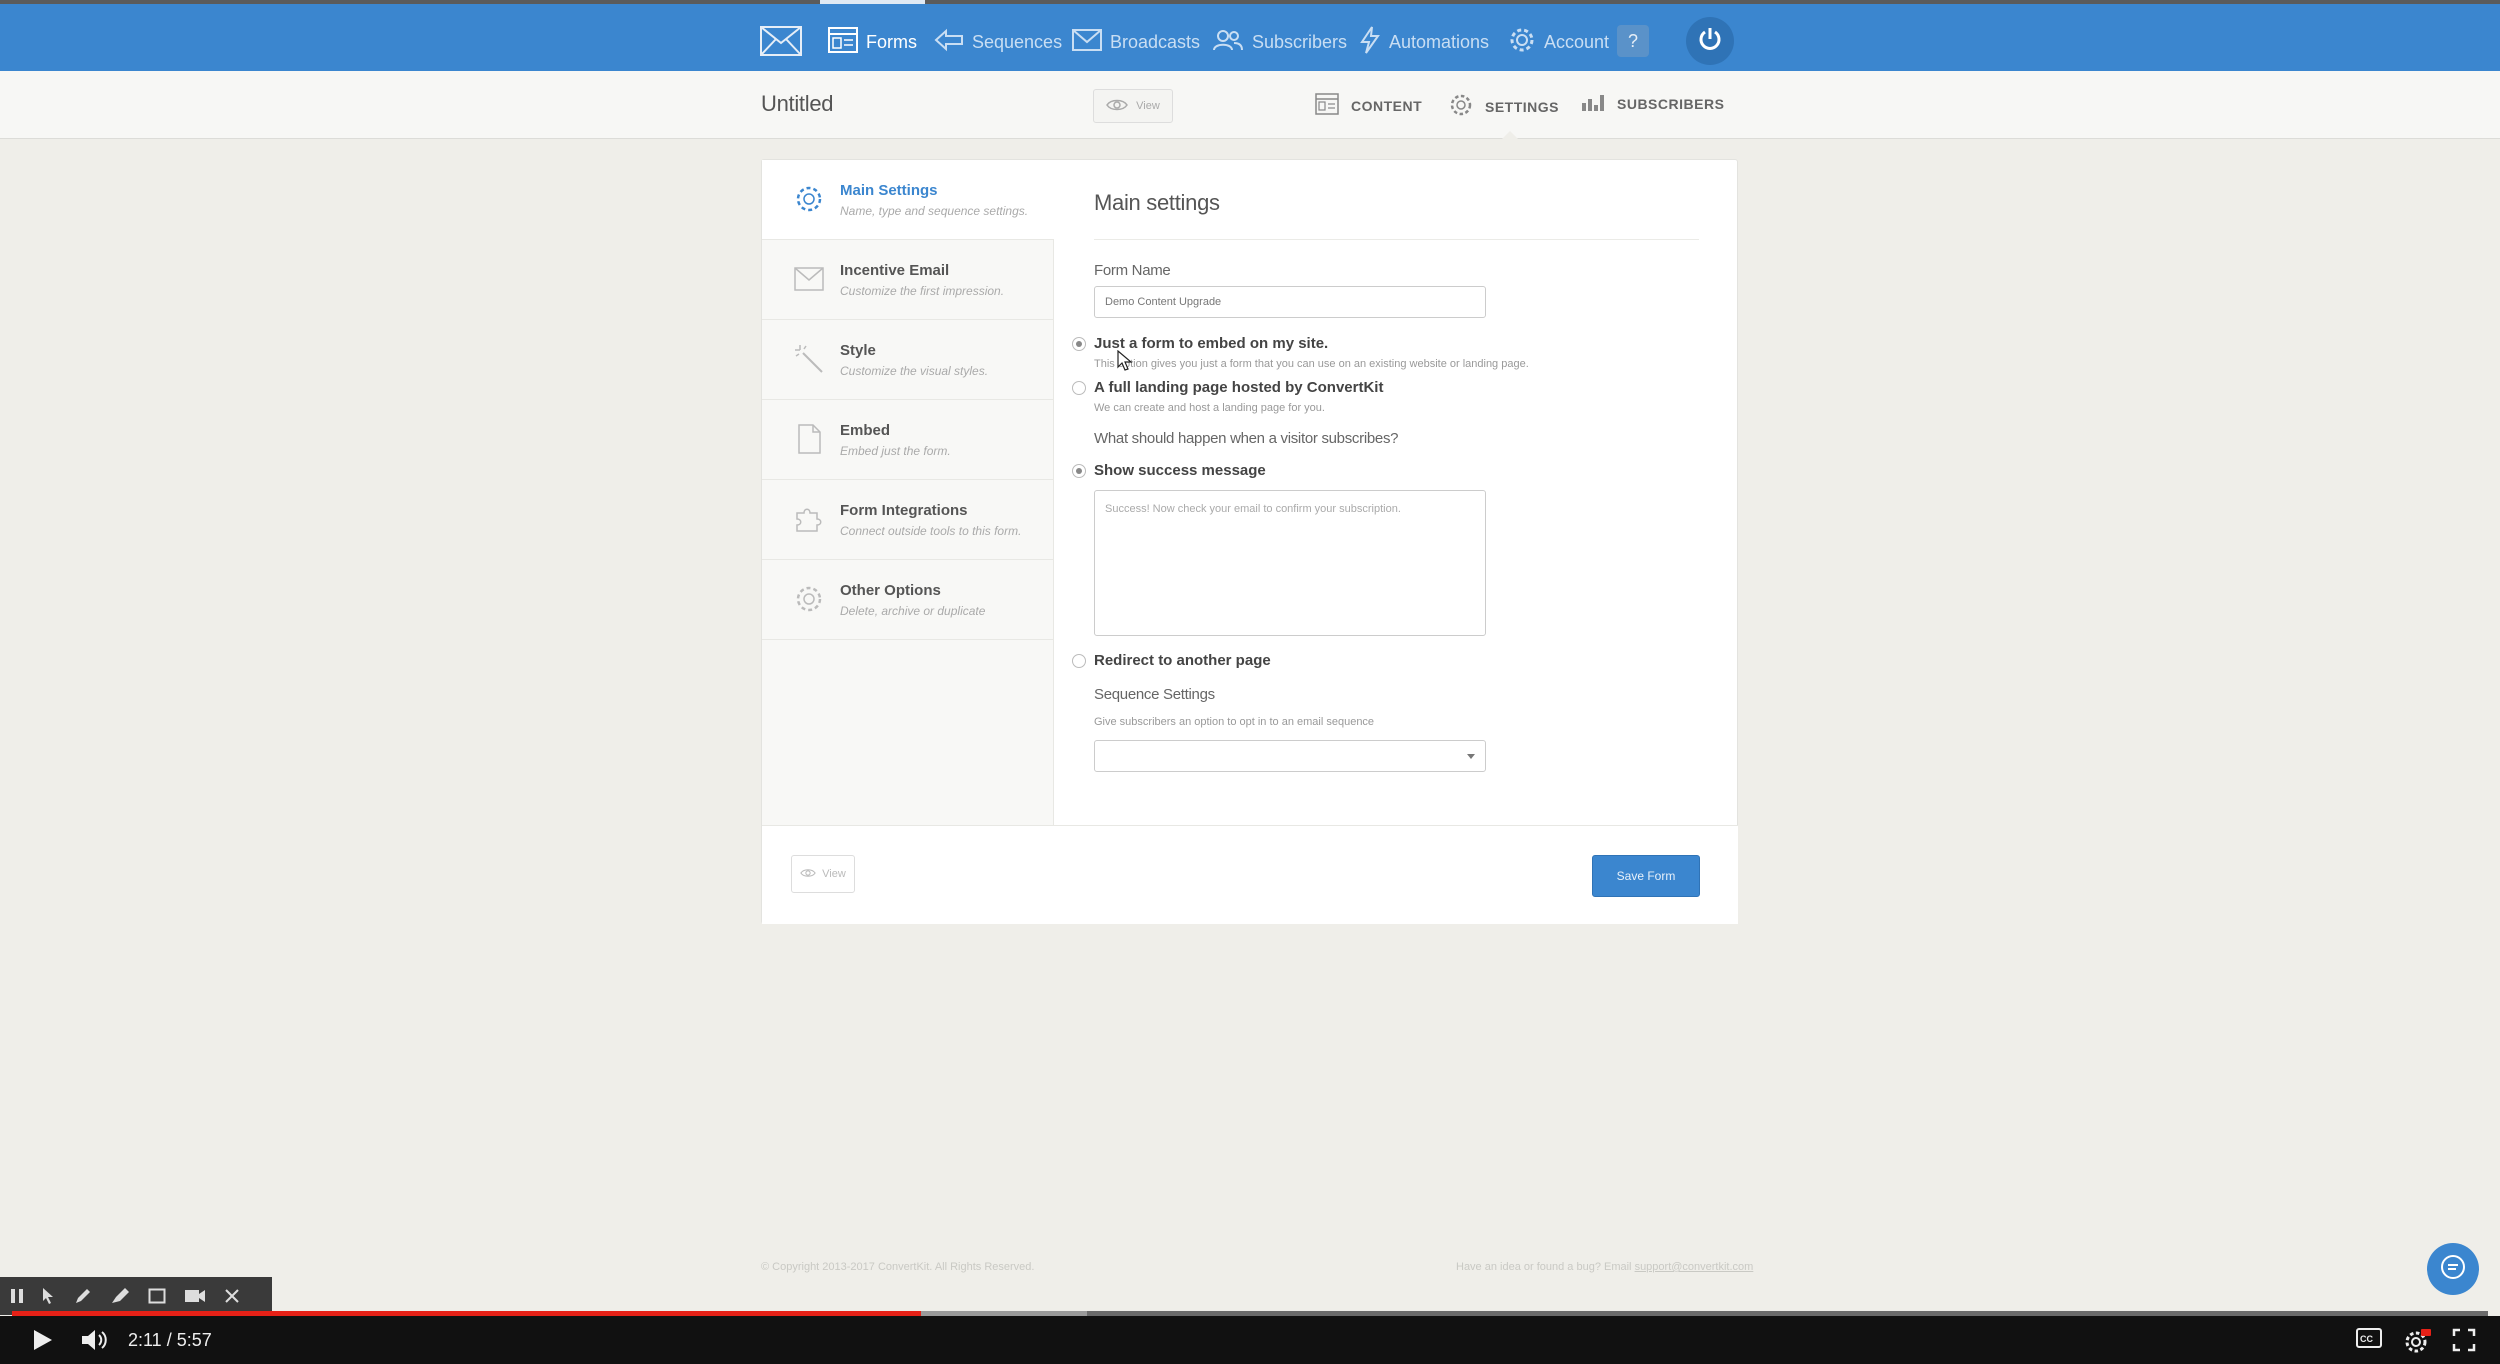  What do you see at coordinates (1599, 103) in the screenshot?
I see `bar-chart-icon` at bounding box center [1599, 103].